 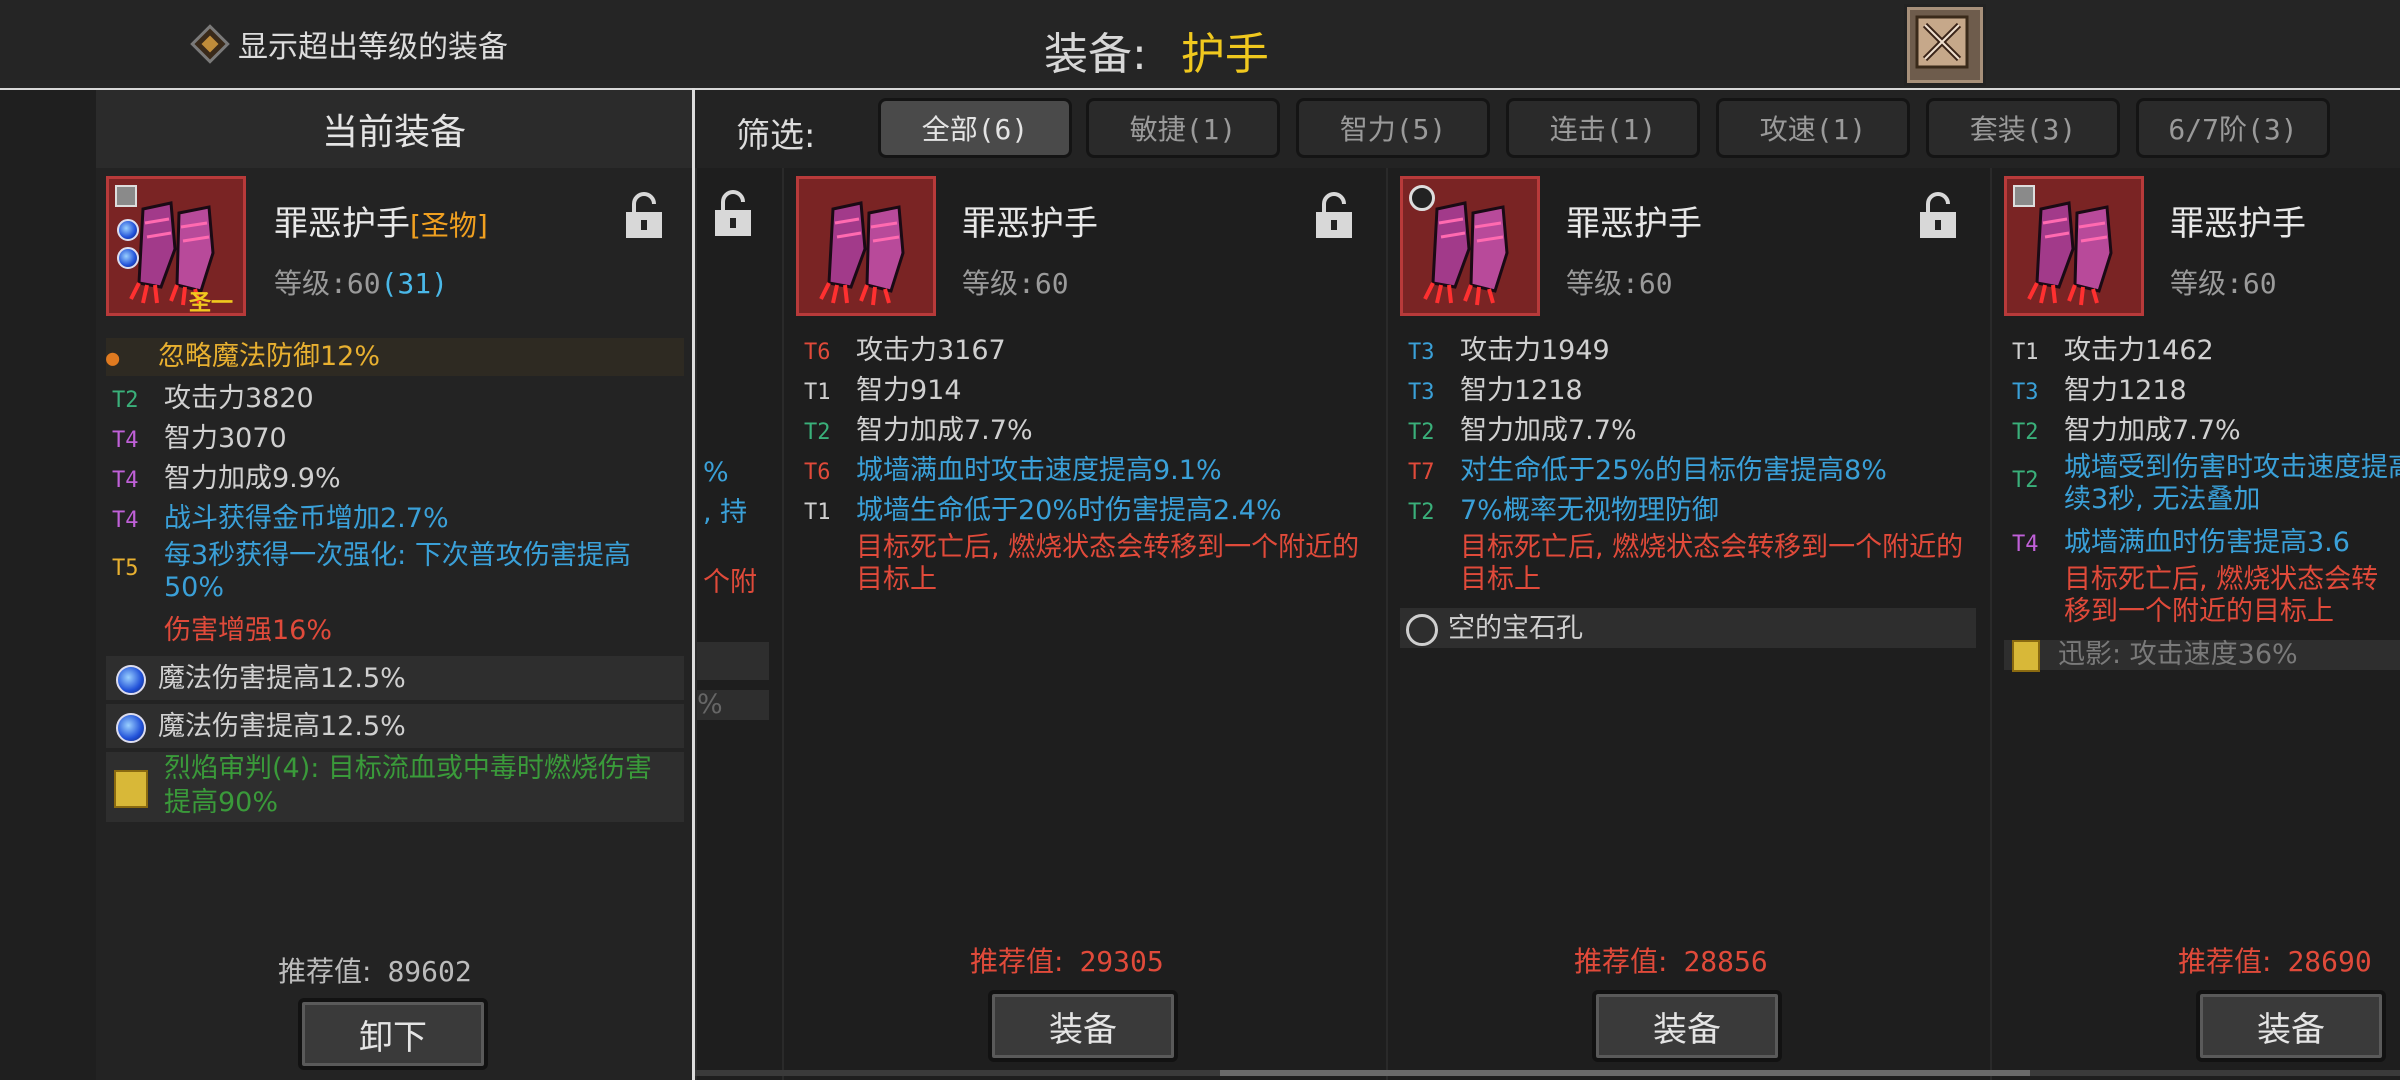 I want to click on score-value: 29305, so click(x=1121, y=961).